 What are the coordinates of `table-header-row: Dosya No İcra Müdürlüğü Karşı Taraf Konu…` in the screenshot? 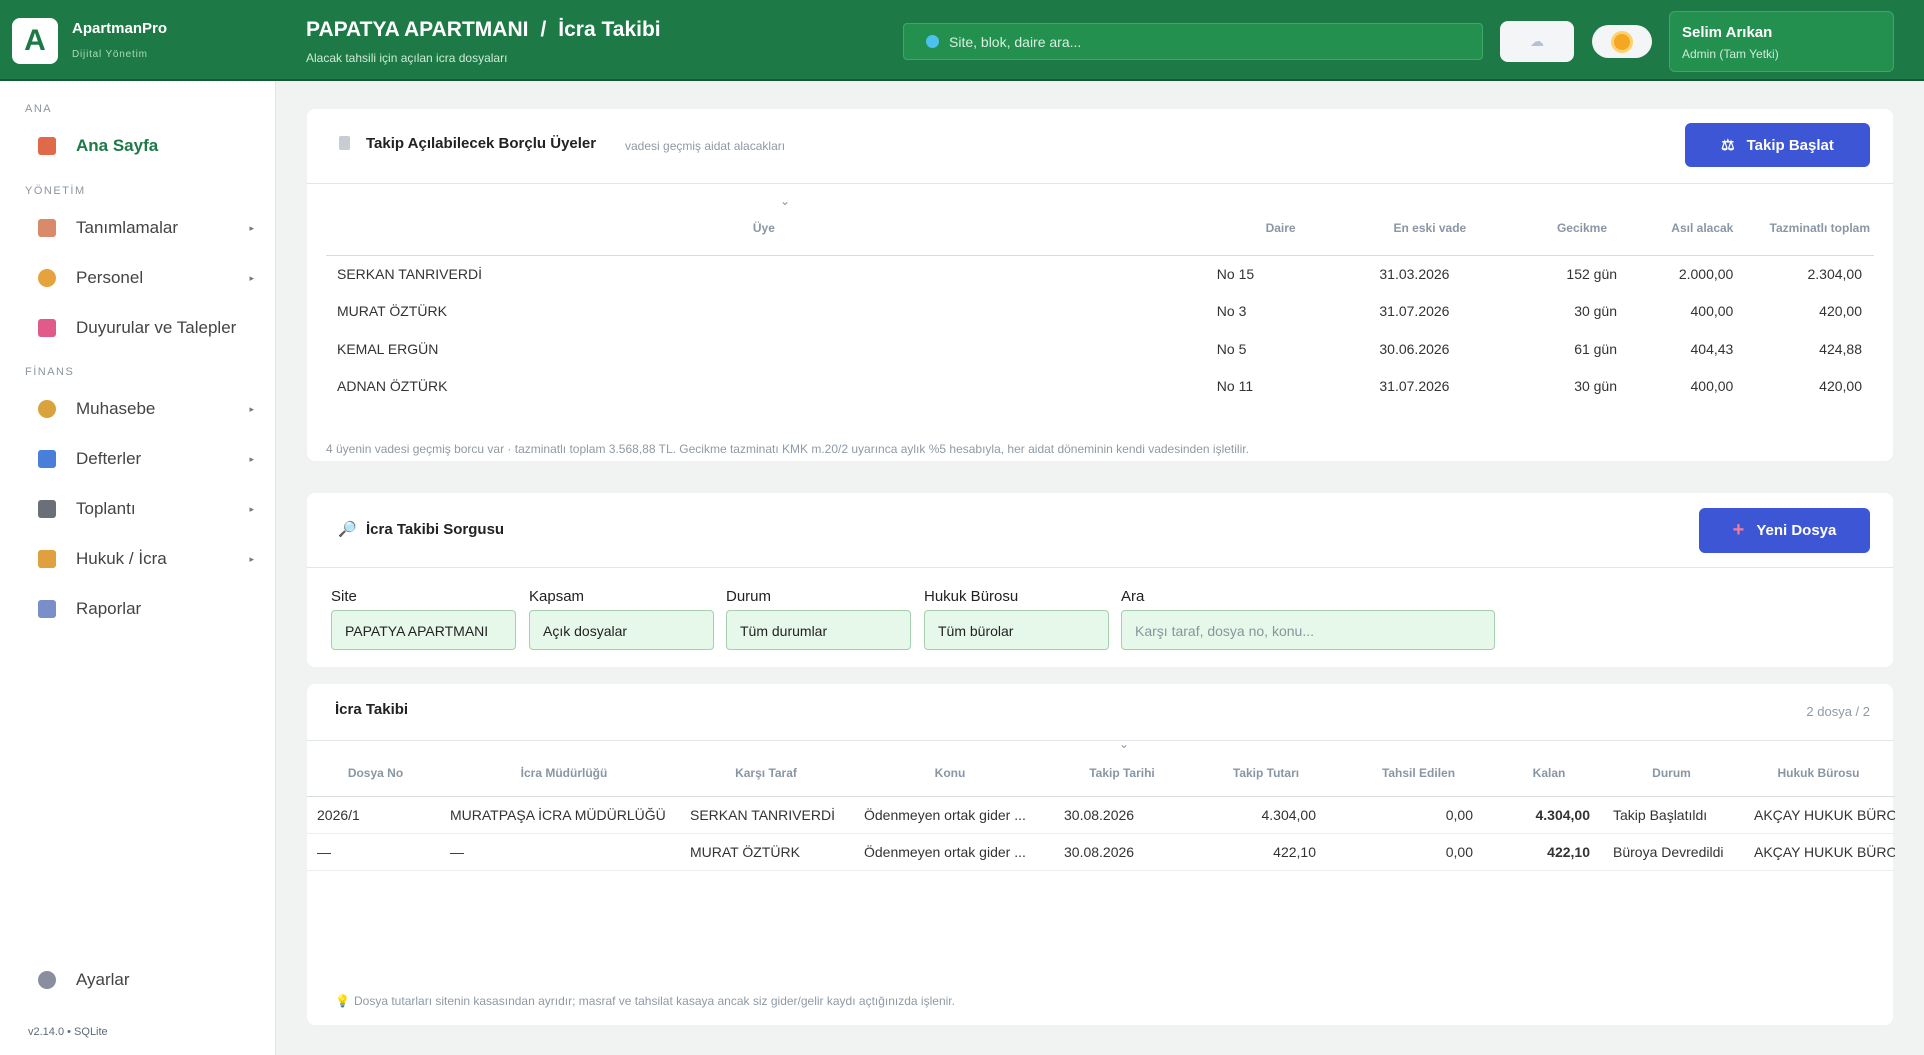 It's located at (1101, 768).